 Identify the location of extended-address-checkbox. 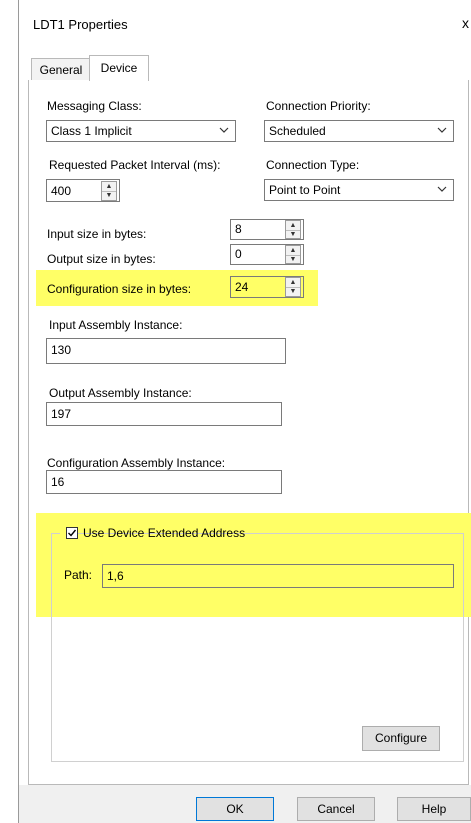
(72, 533).